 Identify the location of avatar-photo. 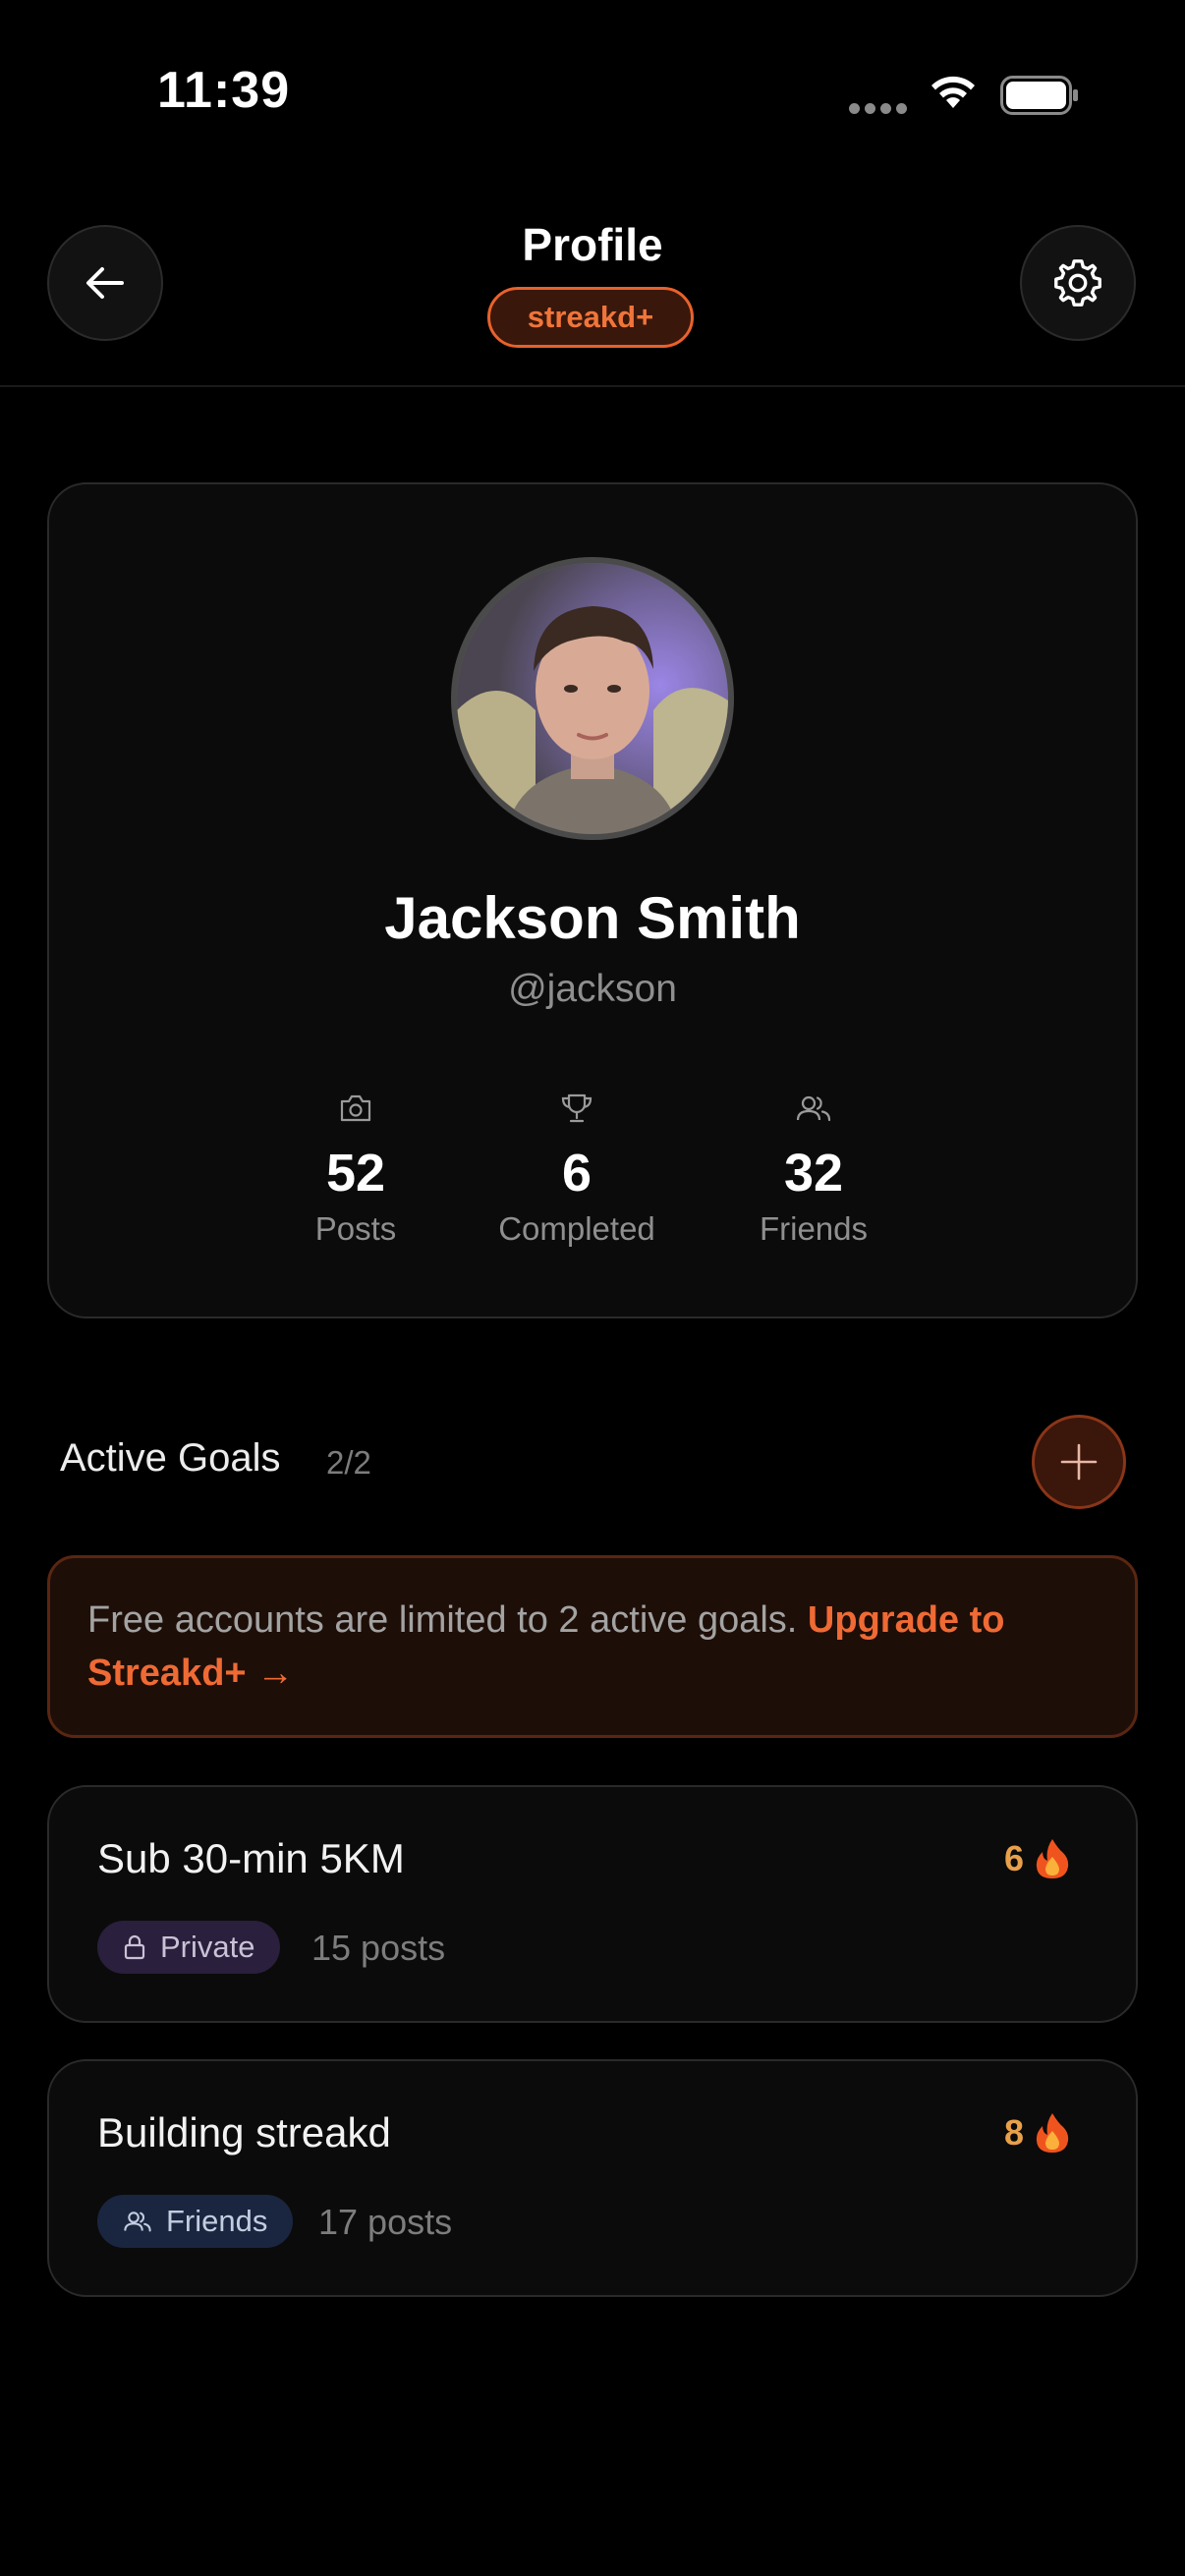
(592, 698).